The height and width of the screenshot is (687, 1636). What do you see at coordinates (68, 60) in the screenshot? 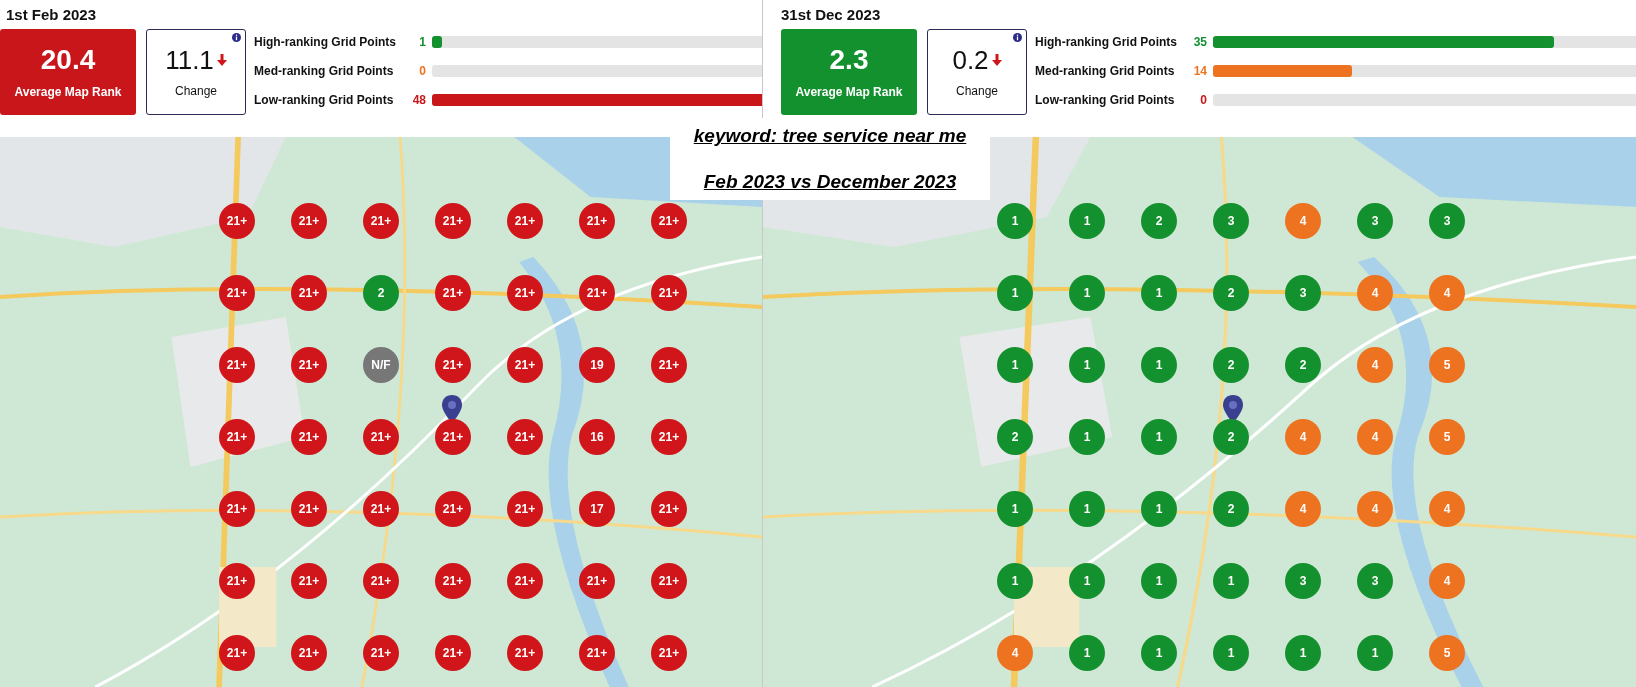
I see `average-rank-value: 20.4` at bounding box center [68, 60].